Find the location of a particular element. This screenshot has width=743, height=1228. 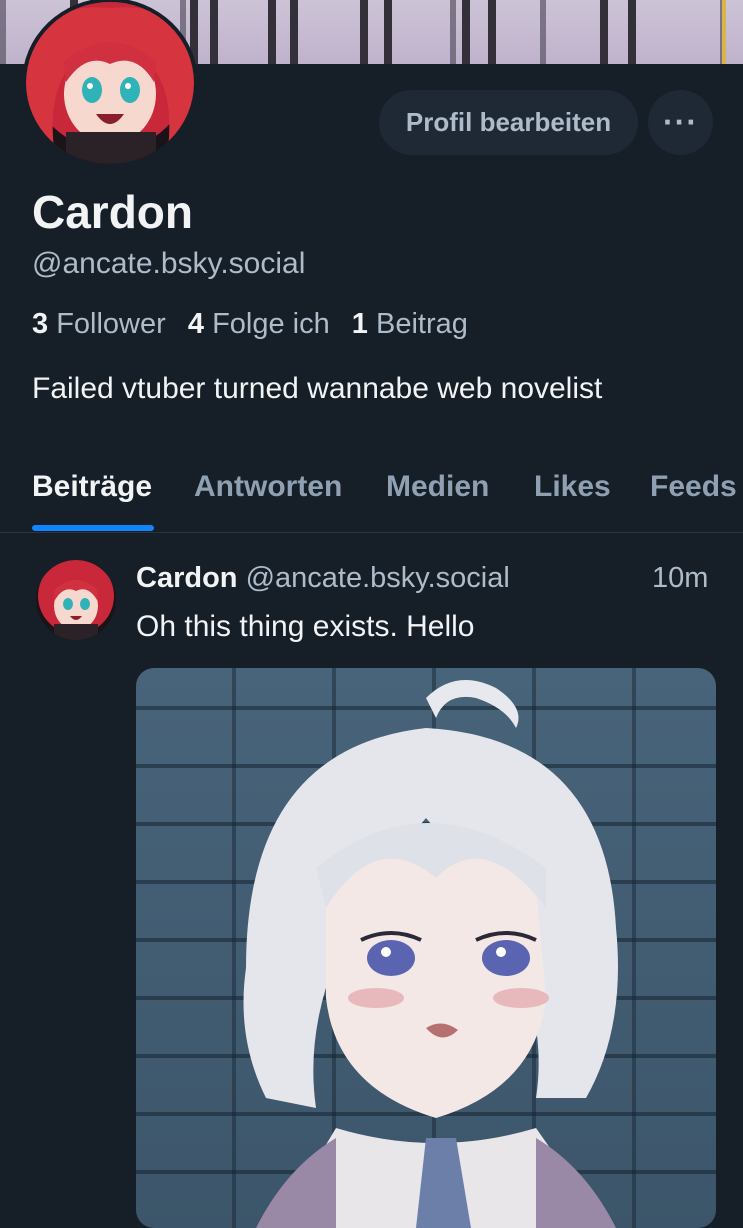

more-options-button: ··· is located at coordinates (680, 122).